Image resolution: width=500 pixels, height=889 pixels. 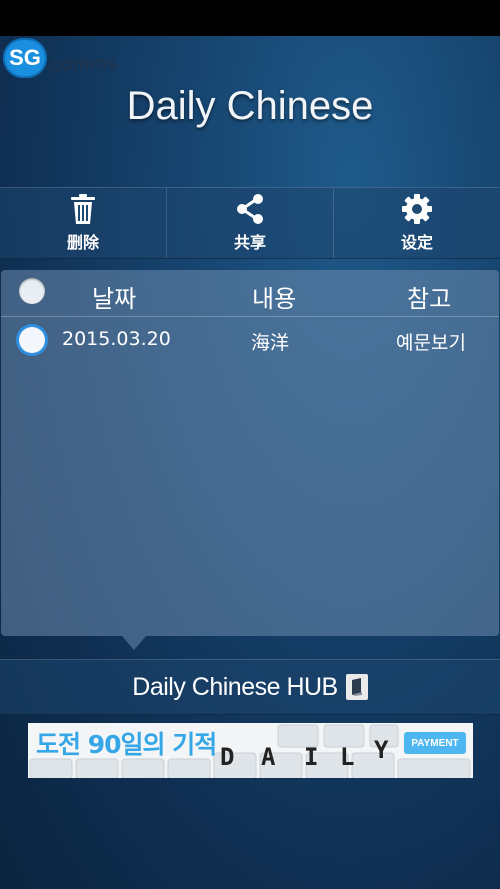 I want to click on select-all-radio, so click(x=32, y=291).